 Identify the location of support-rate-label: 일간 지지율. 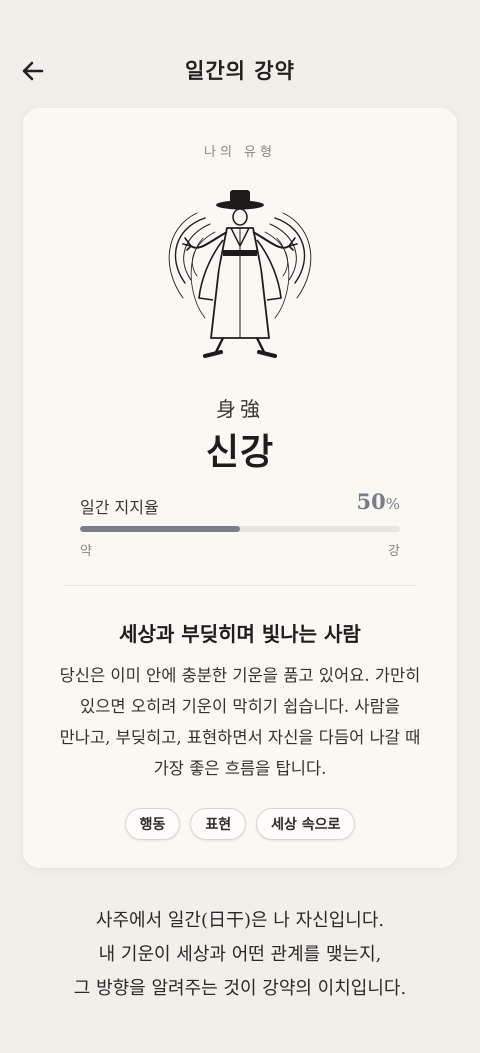
(119, 507).